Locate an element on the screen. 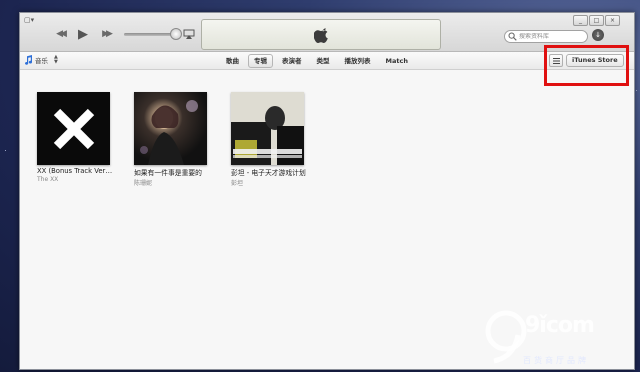 The width and height of the screenshot is (640, 372). watermark-tagline: 百货商厅品牌 is located at coordinates (556, 360).